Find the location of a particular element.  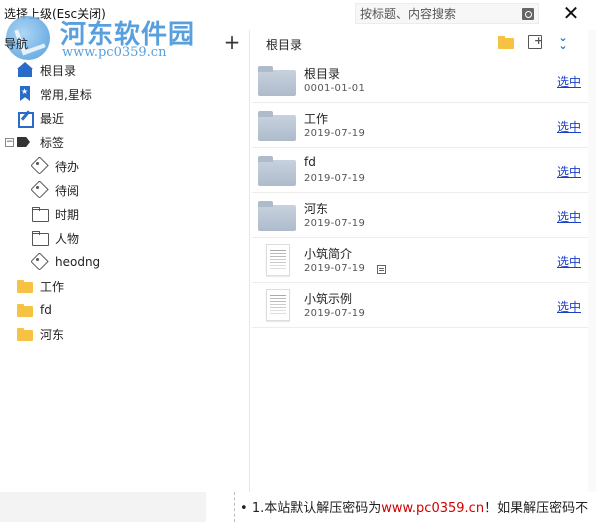

tree-item-period: 时期 is located at coordinates (55, 214).